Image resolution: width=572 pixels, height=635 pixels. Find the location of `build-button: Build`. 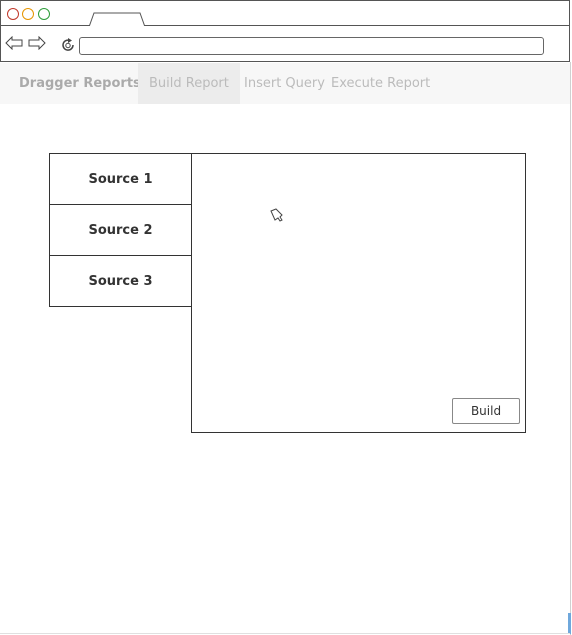

build-button: Build is located at coordinates (486, 411).